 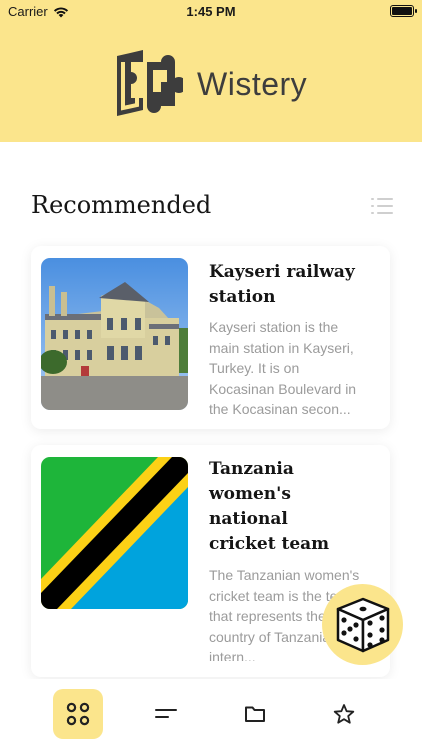 I want to click on tab-favorites, so click(x=344, y=714).